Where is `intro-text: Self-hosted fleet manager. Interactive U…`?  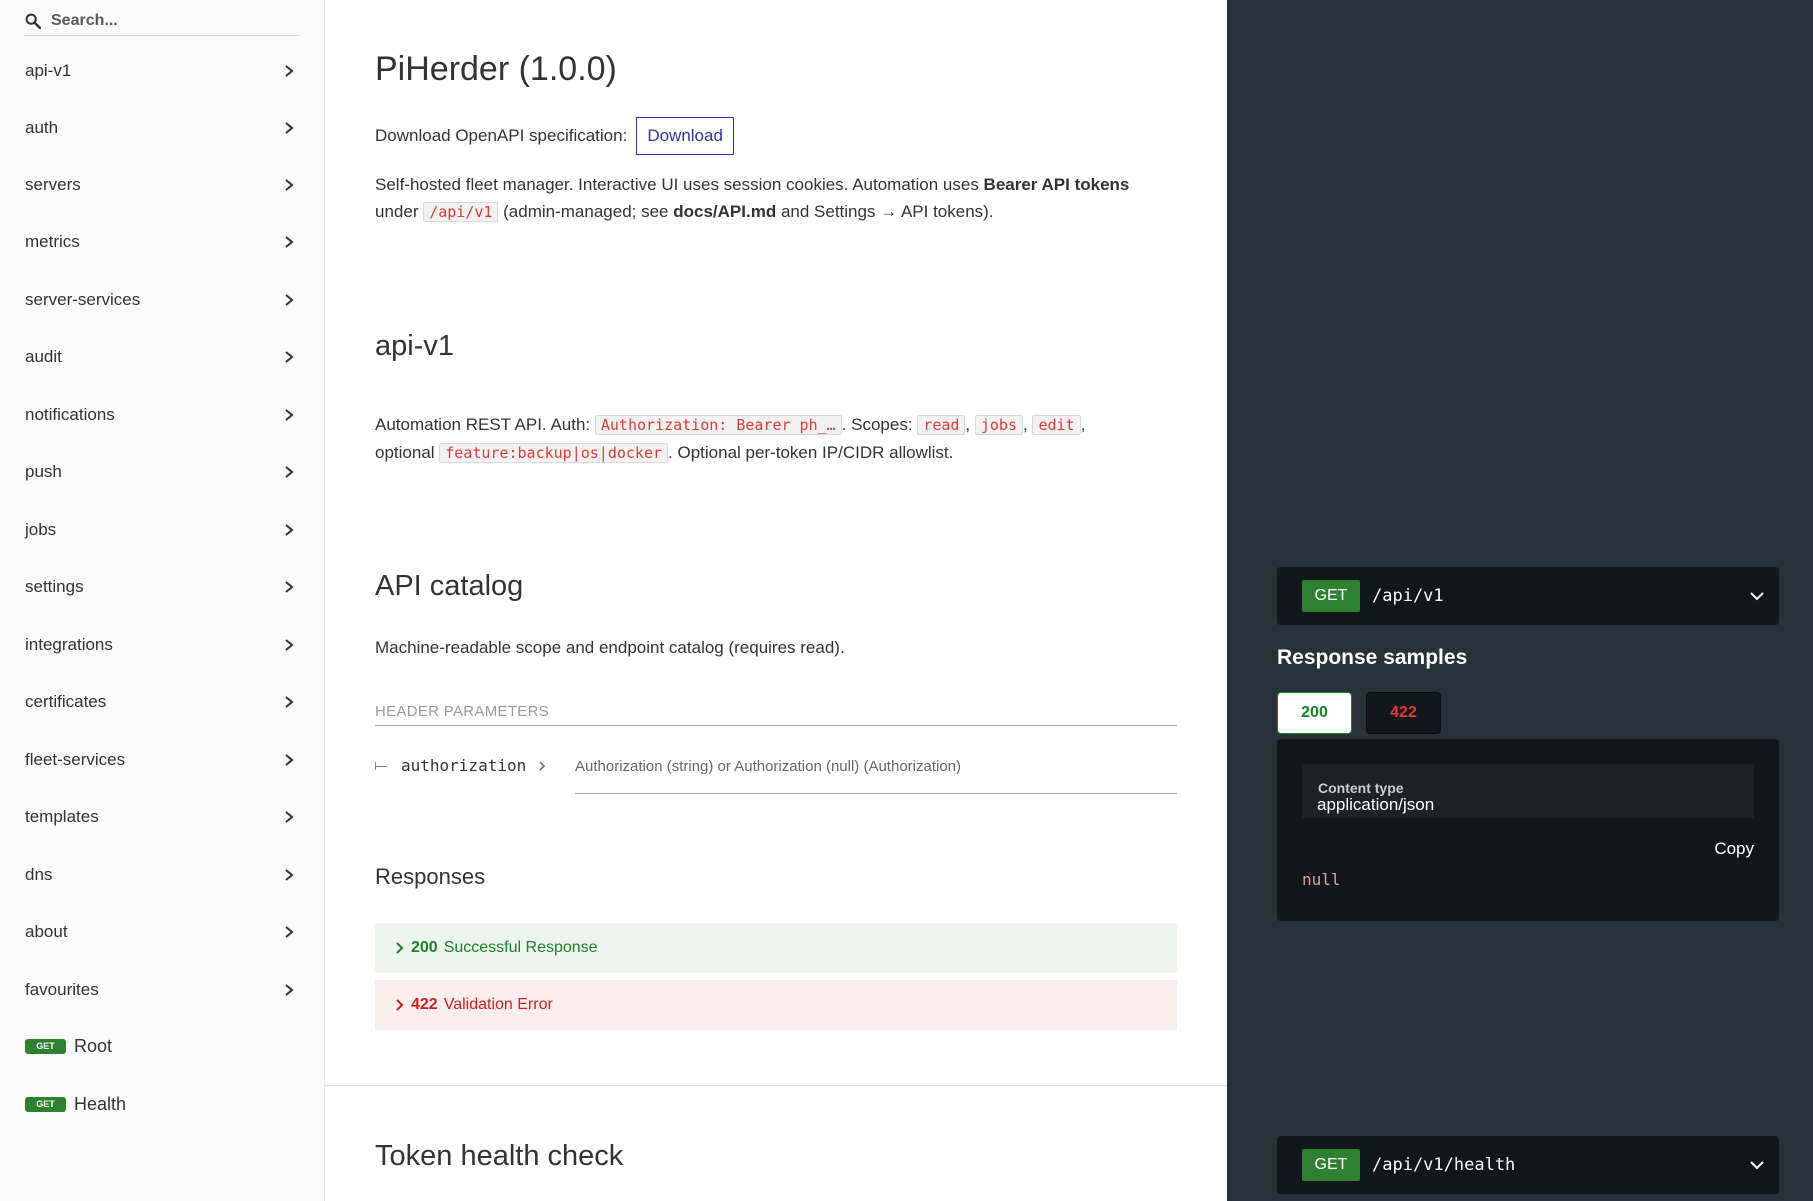
intro-text: Self-hosted fleet manager. Interactive U… is located at coordinates (679, 184).